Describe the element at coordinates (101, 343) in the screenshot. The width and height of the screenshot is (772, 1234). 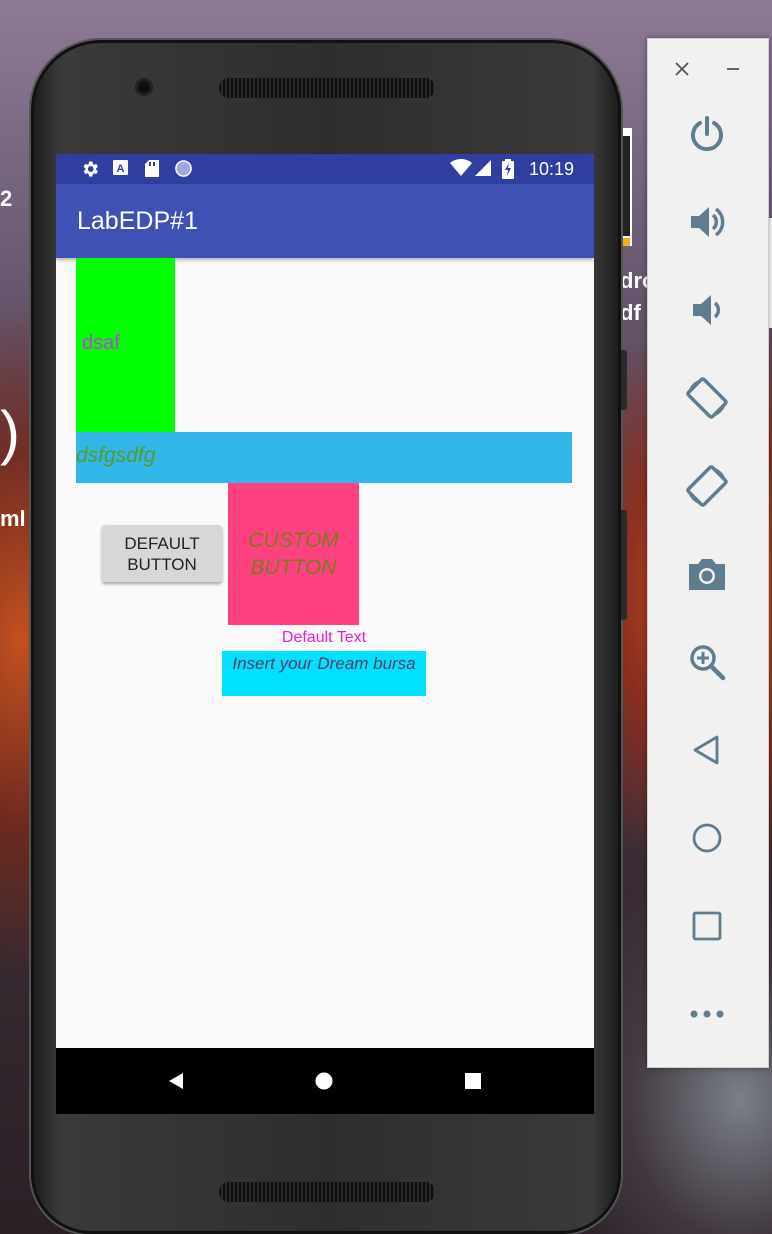
I see `green-text-label: dsaf` at that location.